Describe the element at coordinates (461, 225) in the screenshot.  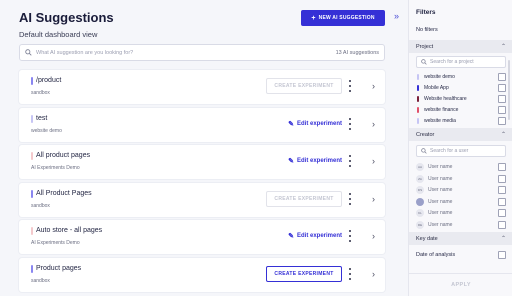
I see `creator-filter-option: RE User name` at that location.